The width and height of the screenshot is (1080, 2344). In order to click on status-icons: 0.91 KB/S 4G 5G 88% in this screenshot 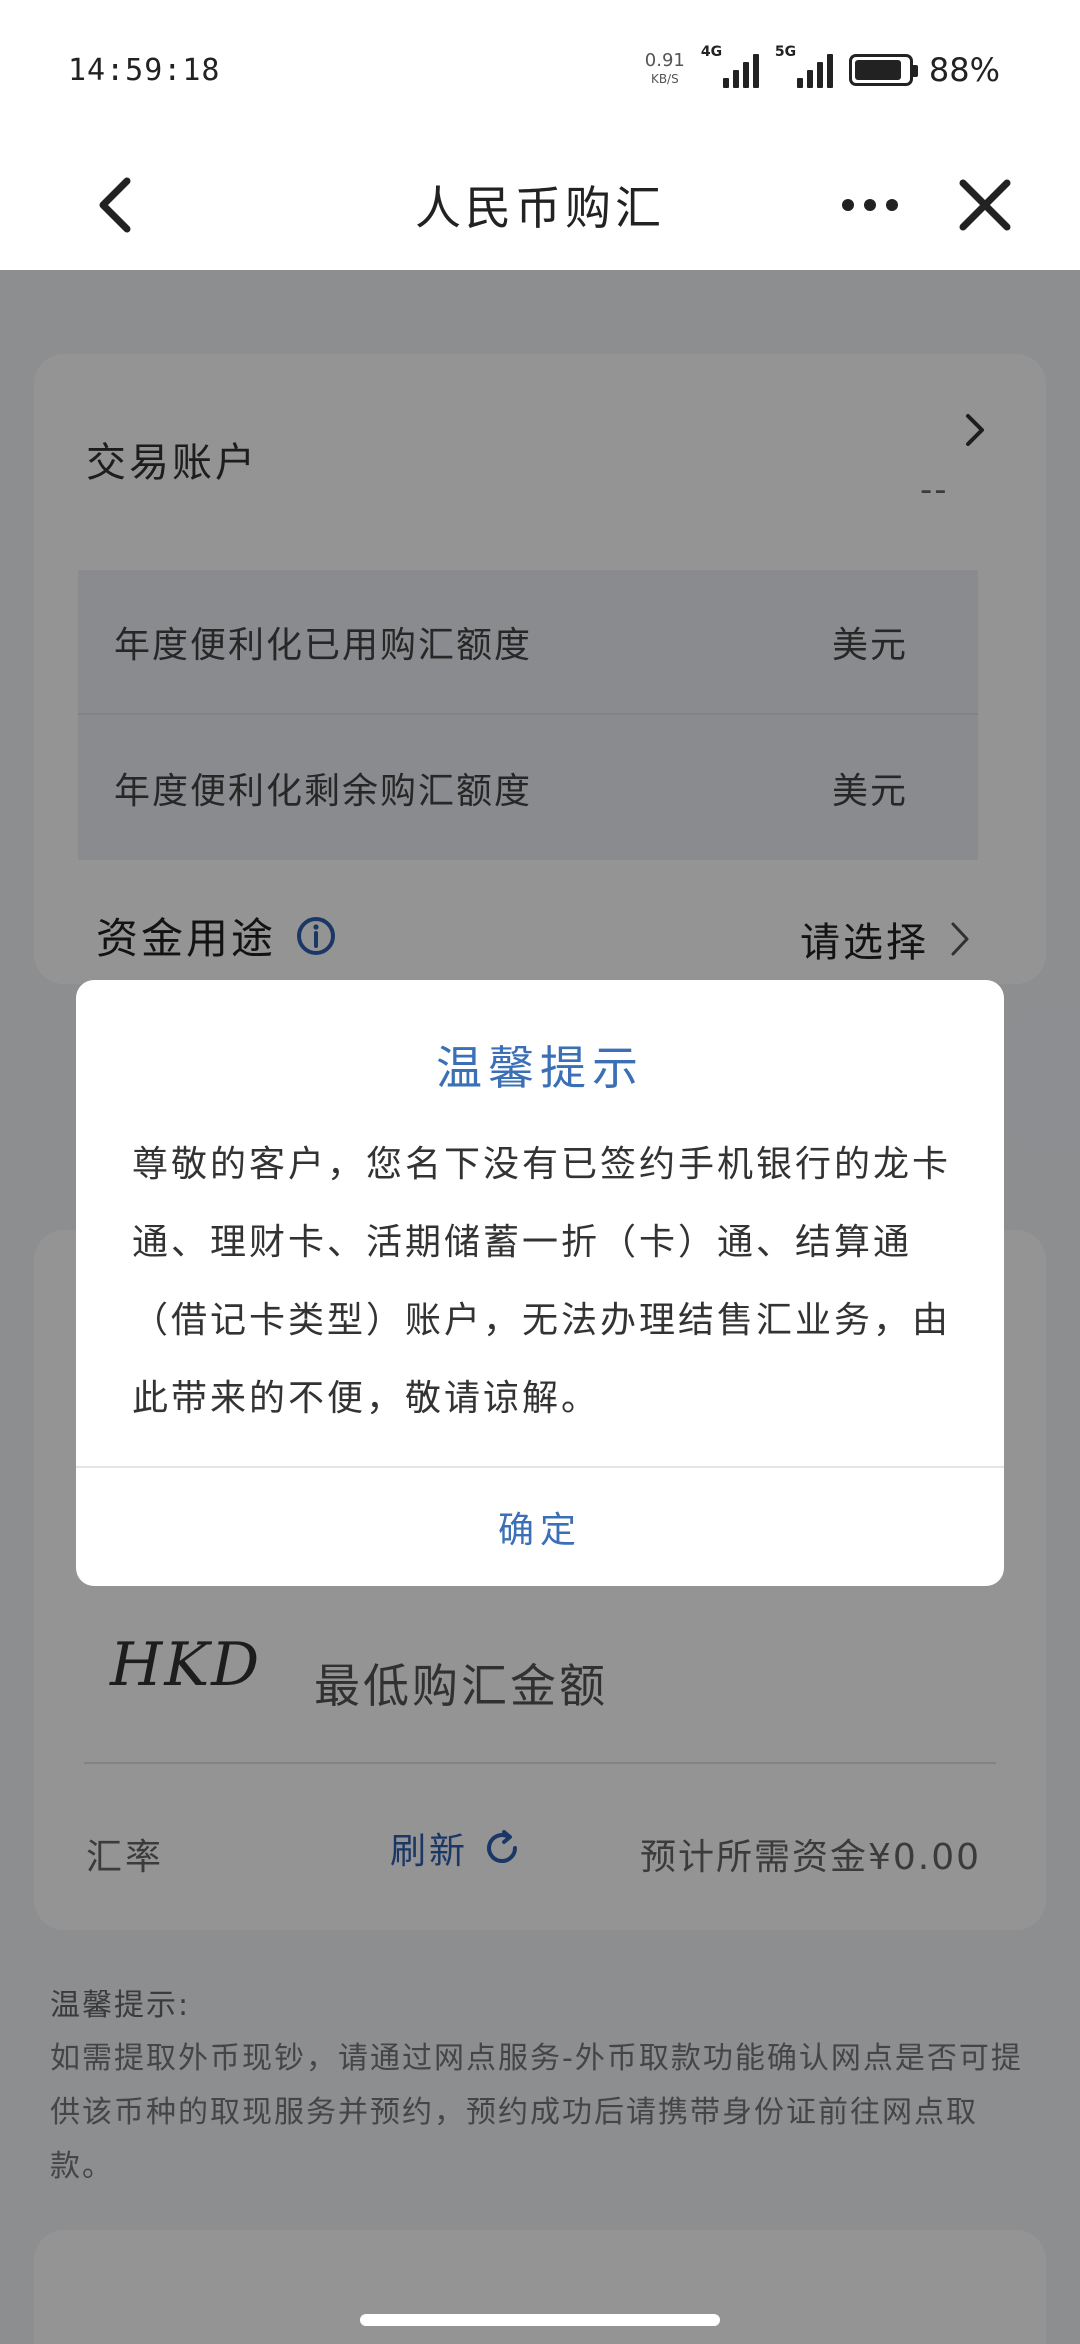, I will do `click(822, 66)`.